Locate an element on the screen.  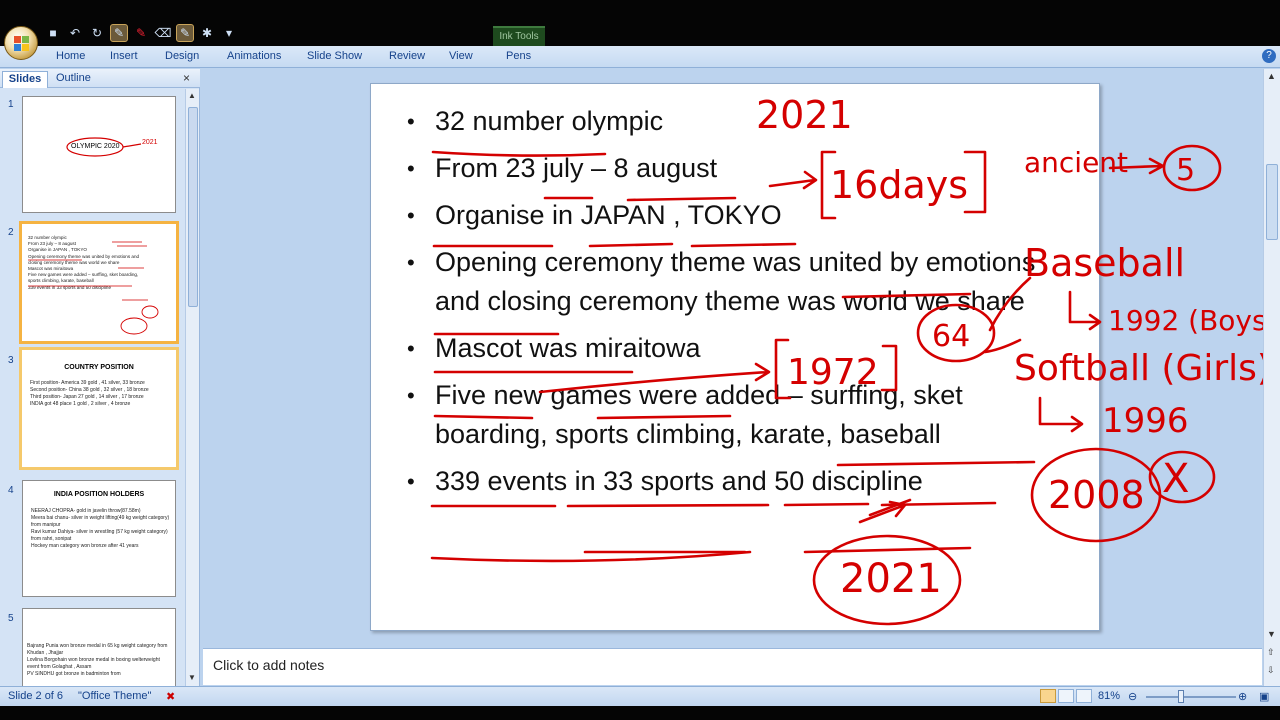
more-tools-icon: ✱ is located at coordinates (207, 33).